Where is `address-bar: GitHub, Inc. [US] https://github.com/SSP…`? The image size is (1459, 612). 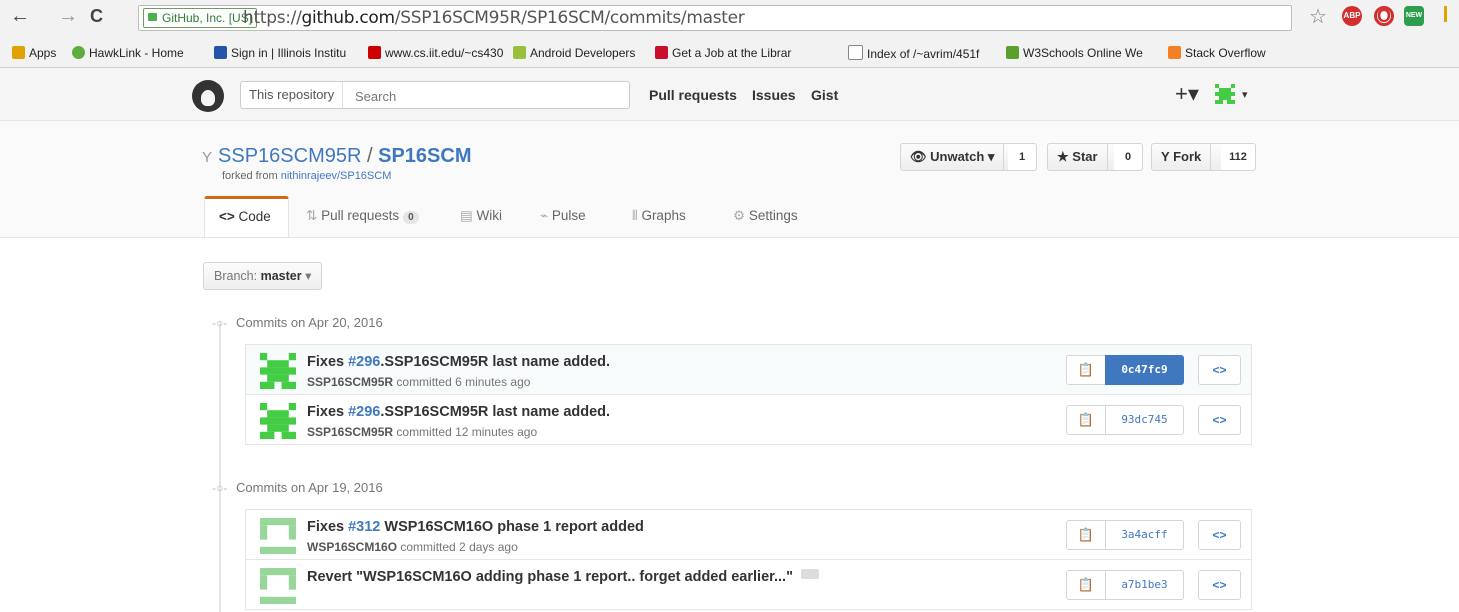
address-bar: GitHub, Inc. [US] https://github.com/SSP… is located at coordinates (715, 18).